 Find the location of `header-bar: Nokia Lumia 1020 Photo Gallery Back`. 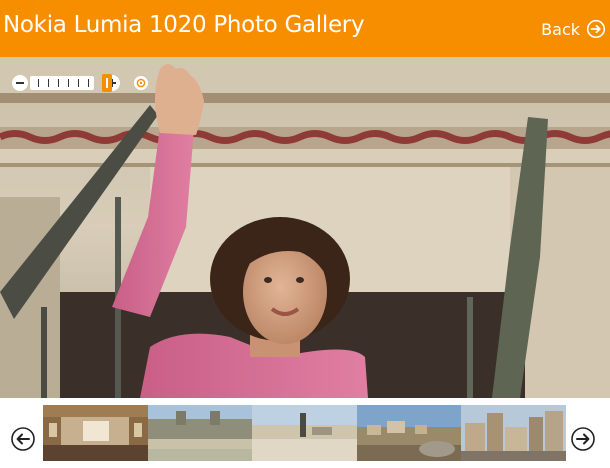

header-bar: Nokia Lumia 1020 Photo Gallery Back is located at coordinates (305, 28).